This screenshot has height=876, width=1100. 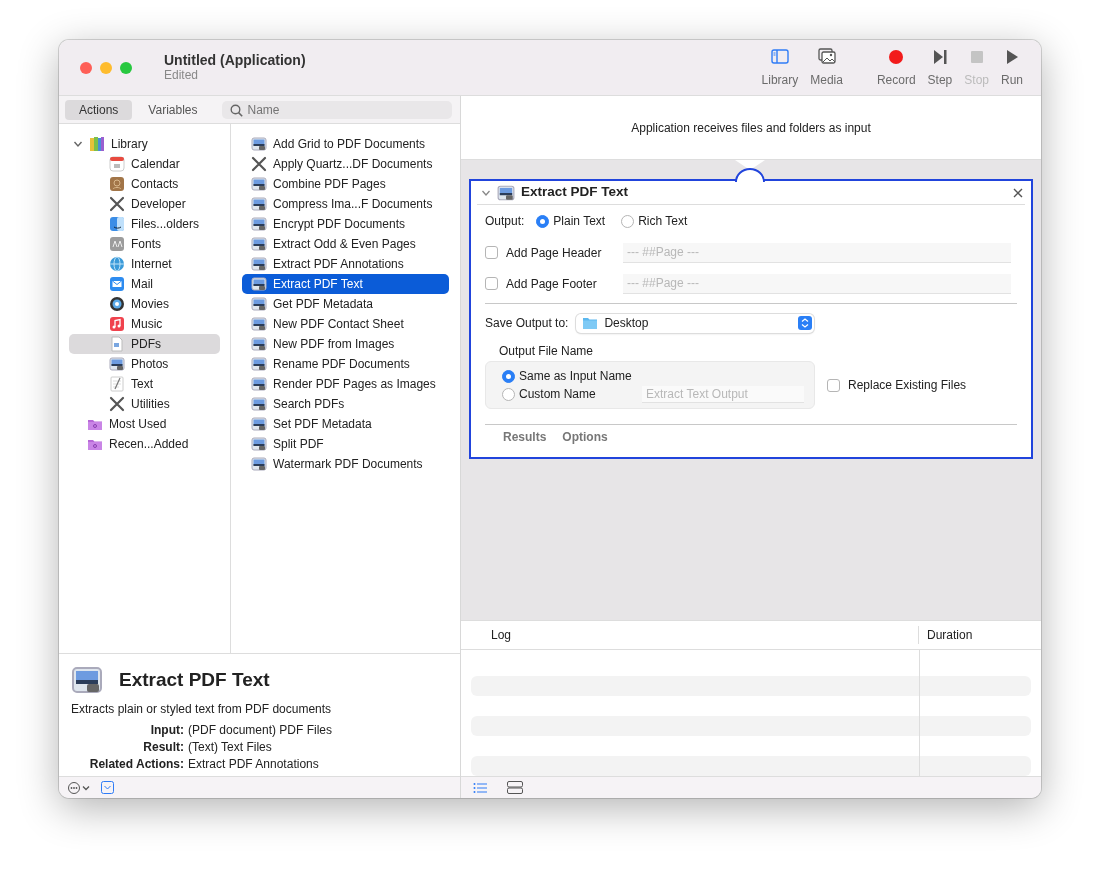 What do you see at coordinates (826, 67) in the screenshot?
I see `toolbar-media-button: Media` at bounding box center [826, 67].